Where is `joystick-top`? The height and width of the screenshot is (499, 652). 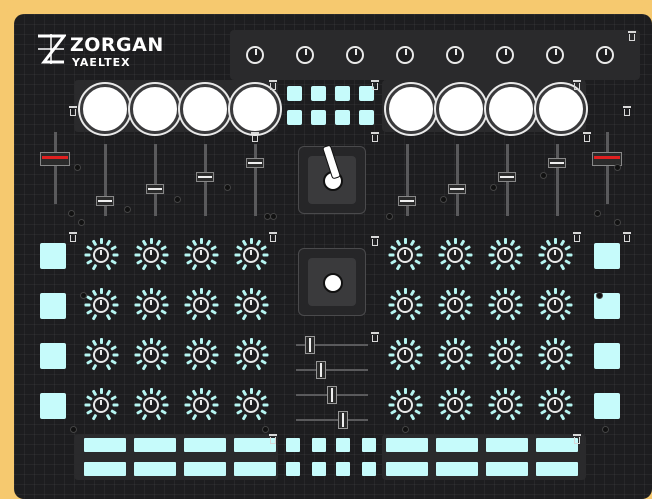 joystick-top is located at coordinates (332, 179).